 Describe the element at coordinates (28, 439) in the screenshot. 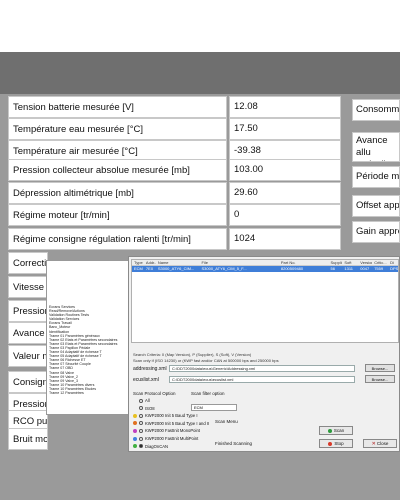

I see `param-label: Bruit moto` at that location.